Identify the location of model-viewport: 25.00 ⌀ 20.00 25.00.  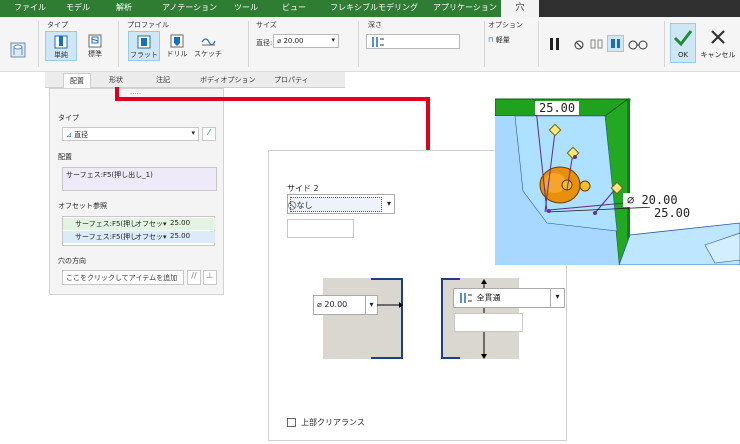
(617, 180).